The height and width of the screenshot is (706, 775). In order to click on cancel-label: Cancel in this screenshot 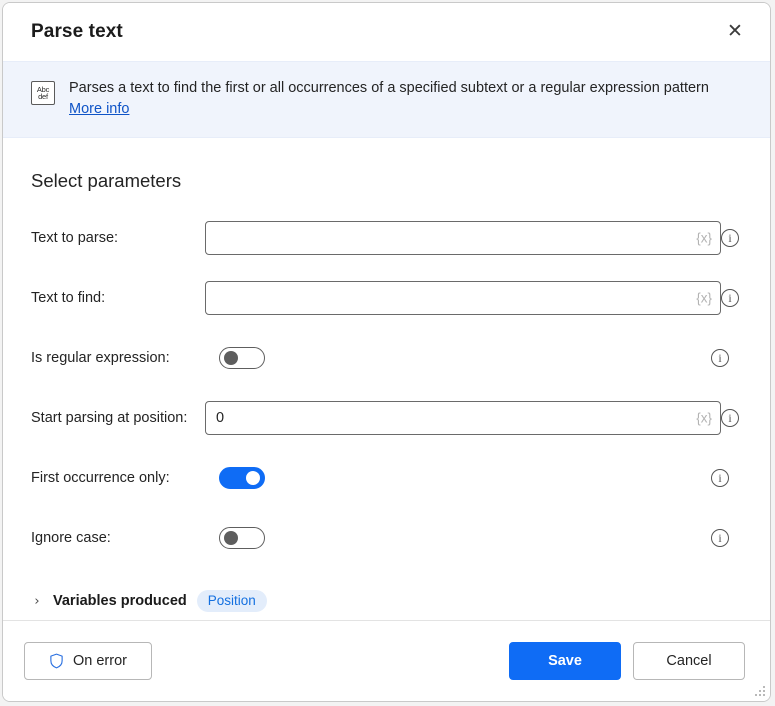, I will do `click(689, 661)`.